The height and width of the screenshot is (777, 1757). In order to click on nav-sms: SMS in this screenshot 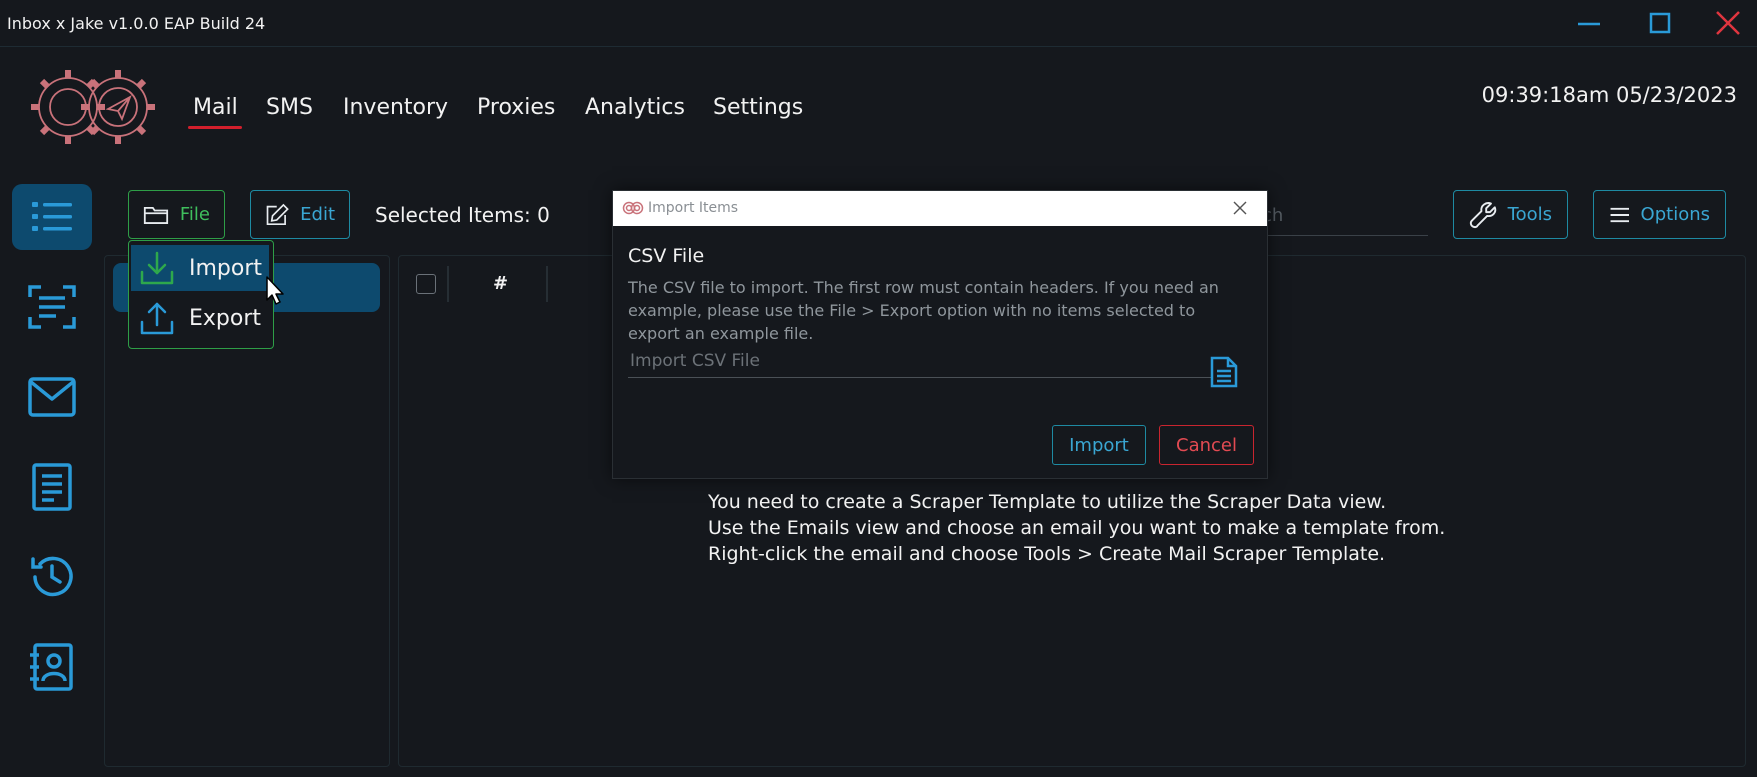, I will do `click(289, 107)`.